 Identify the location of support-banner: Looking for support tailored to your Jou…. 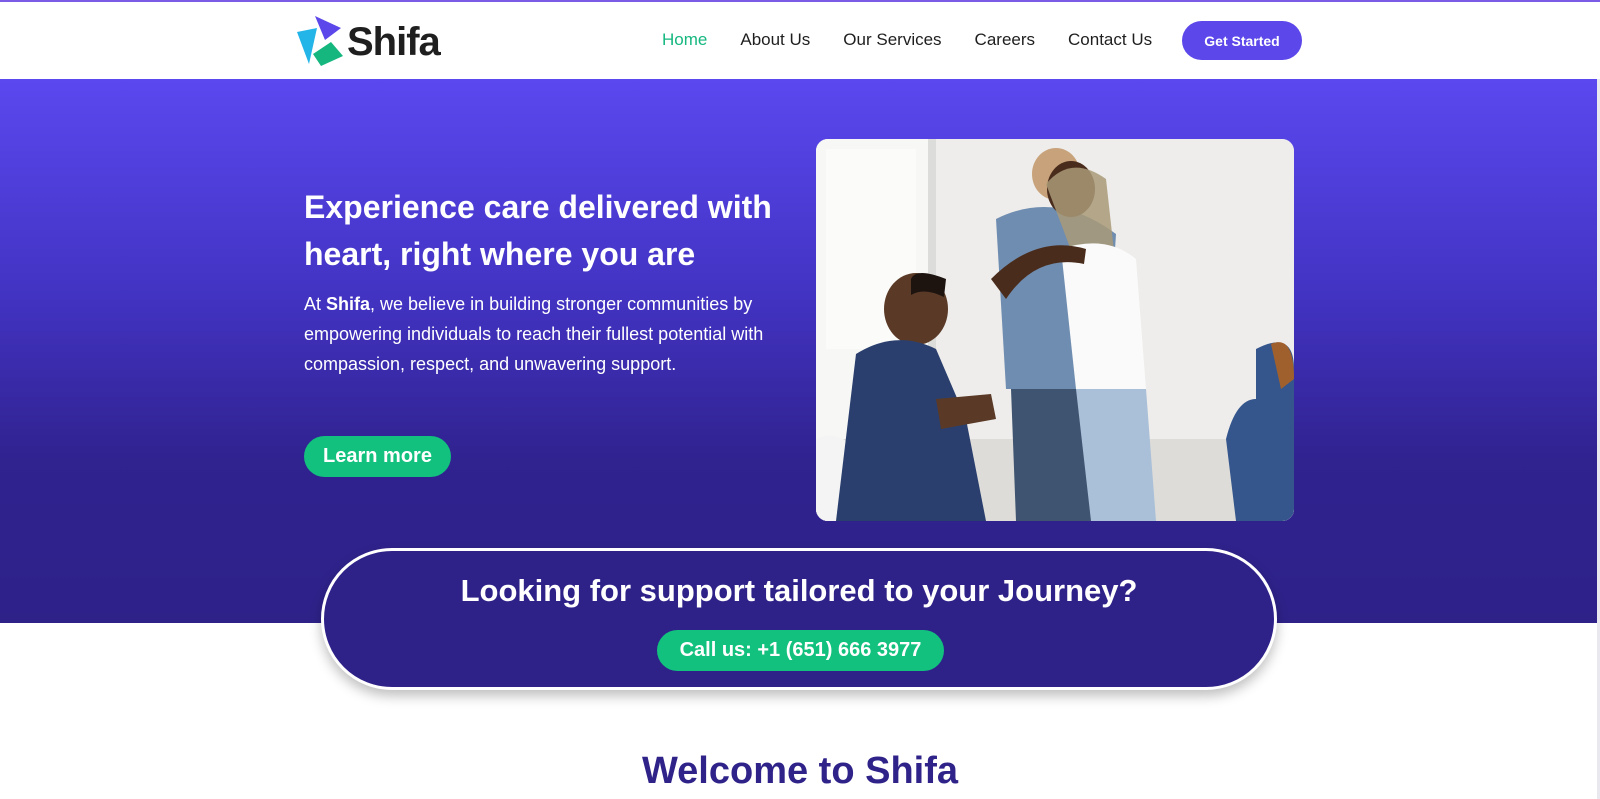
(799, 619).